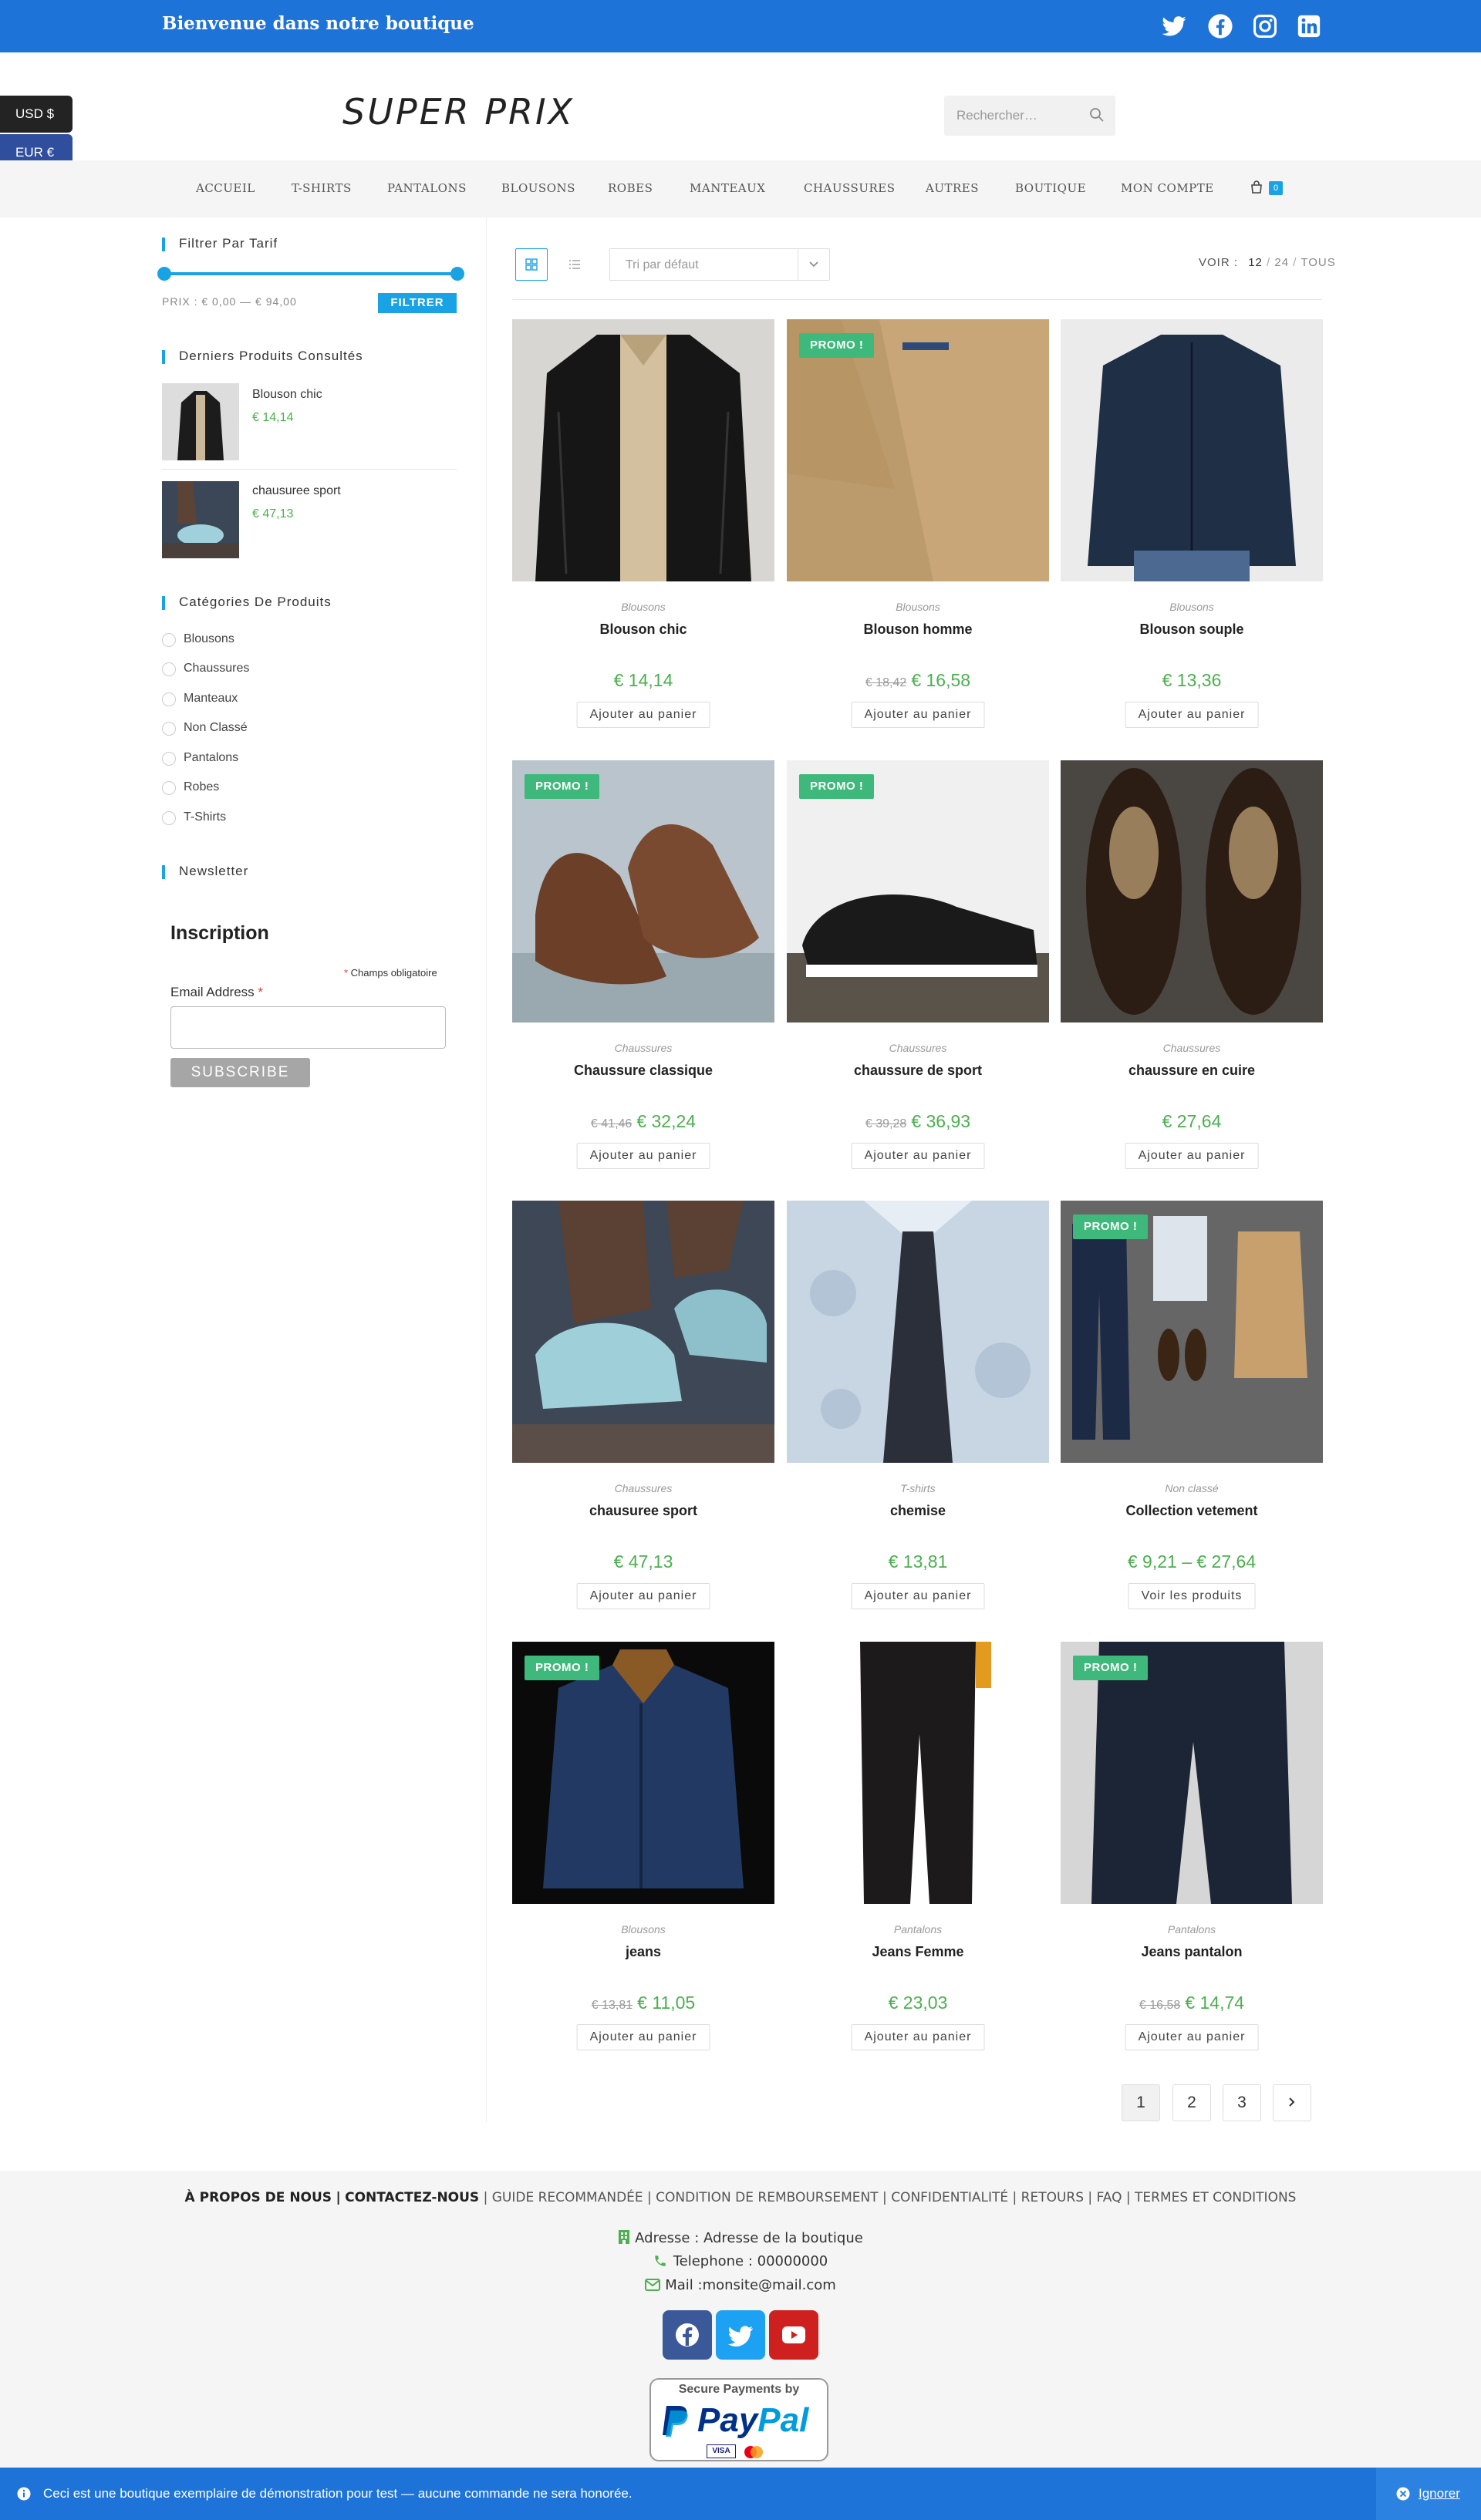  Describe the element at coordinates (643, 1511) in the screenshot. I see `product-name: chausuree sport` at that location.